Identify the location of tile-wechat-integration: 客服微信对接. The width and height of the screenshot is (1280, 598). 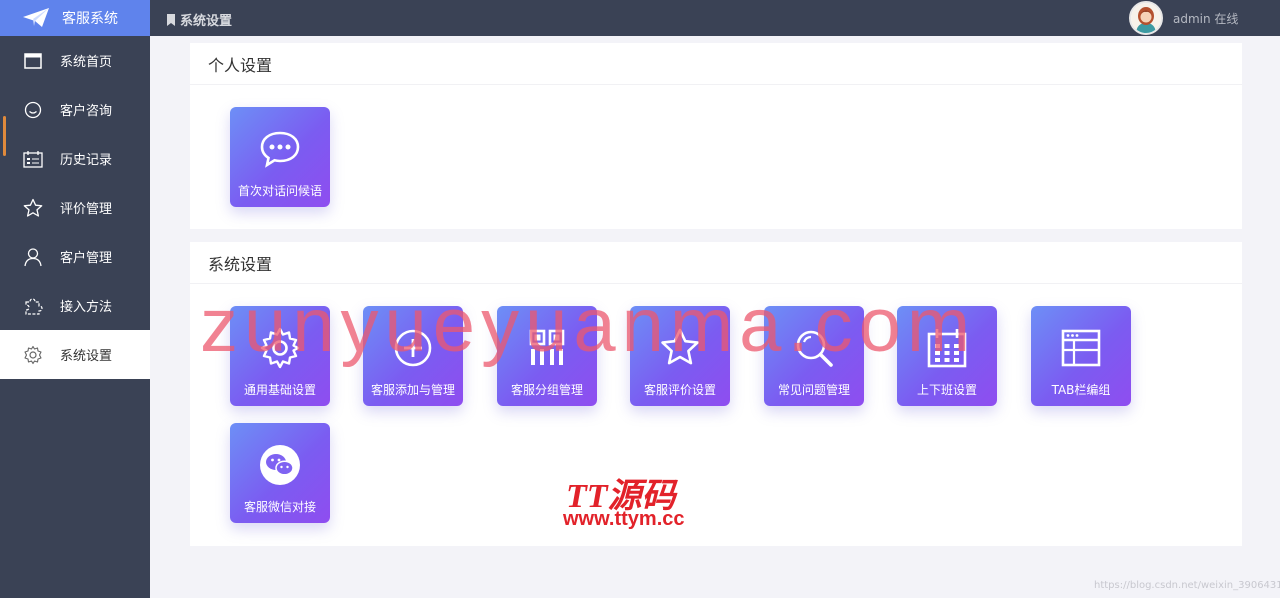
(280, 473).